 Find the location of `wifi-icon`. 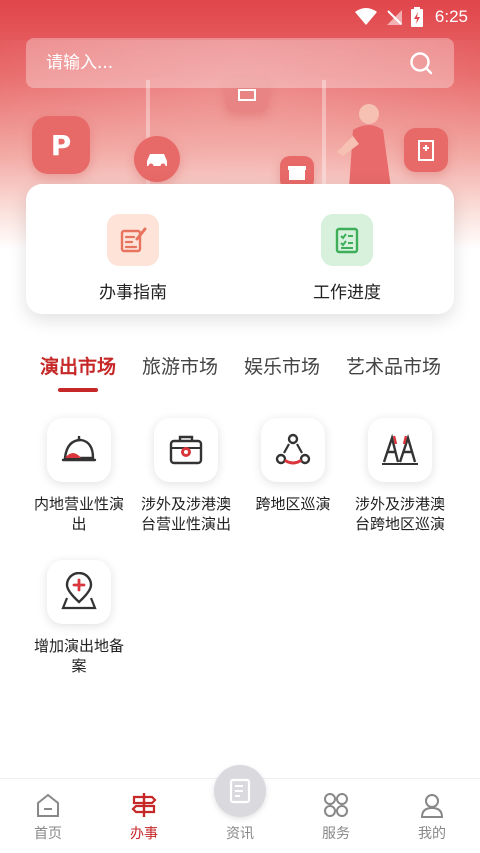

wifi-icon is located at coordinates (365, 16).